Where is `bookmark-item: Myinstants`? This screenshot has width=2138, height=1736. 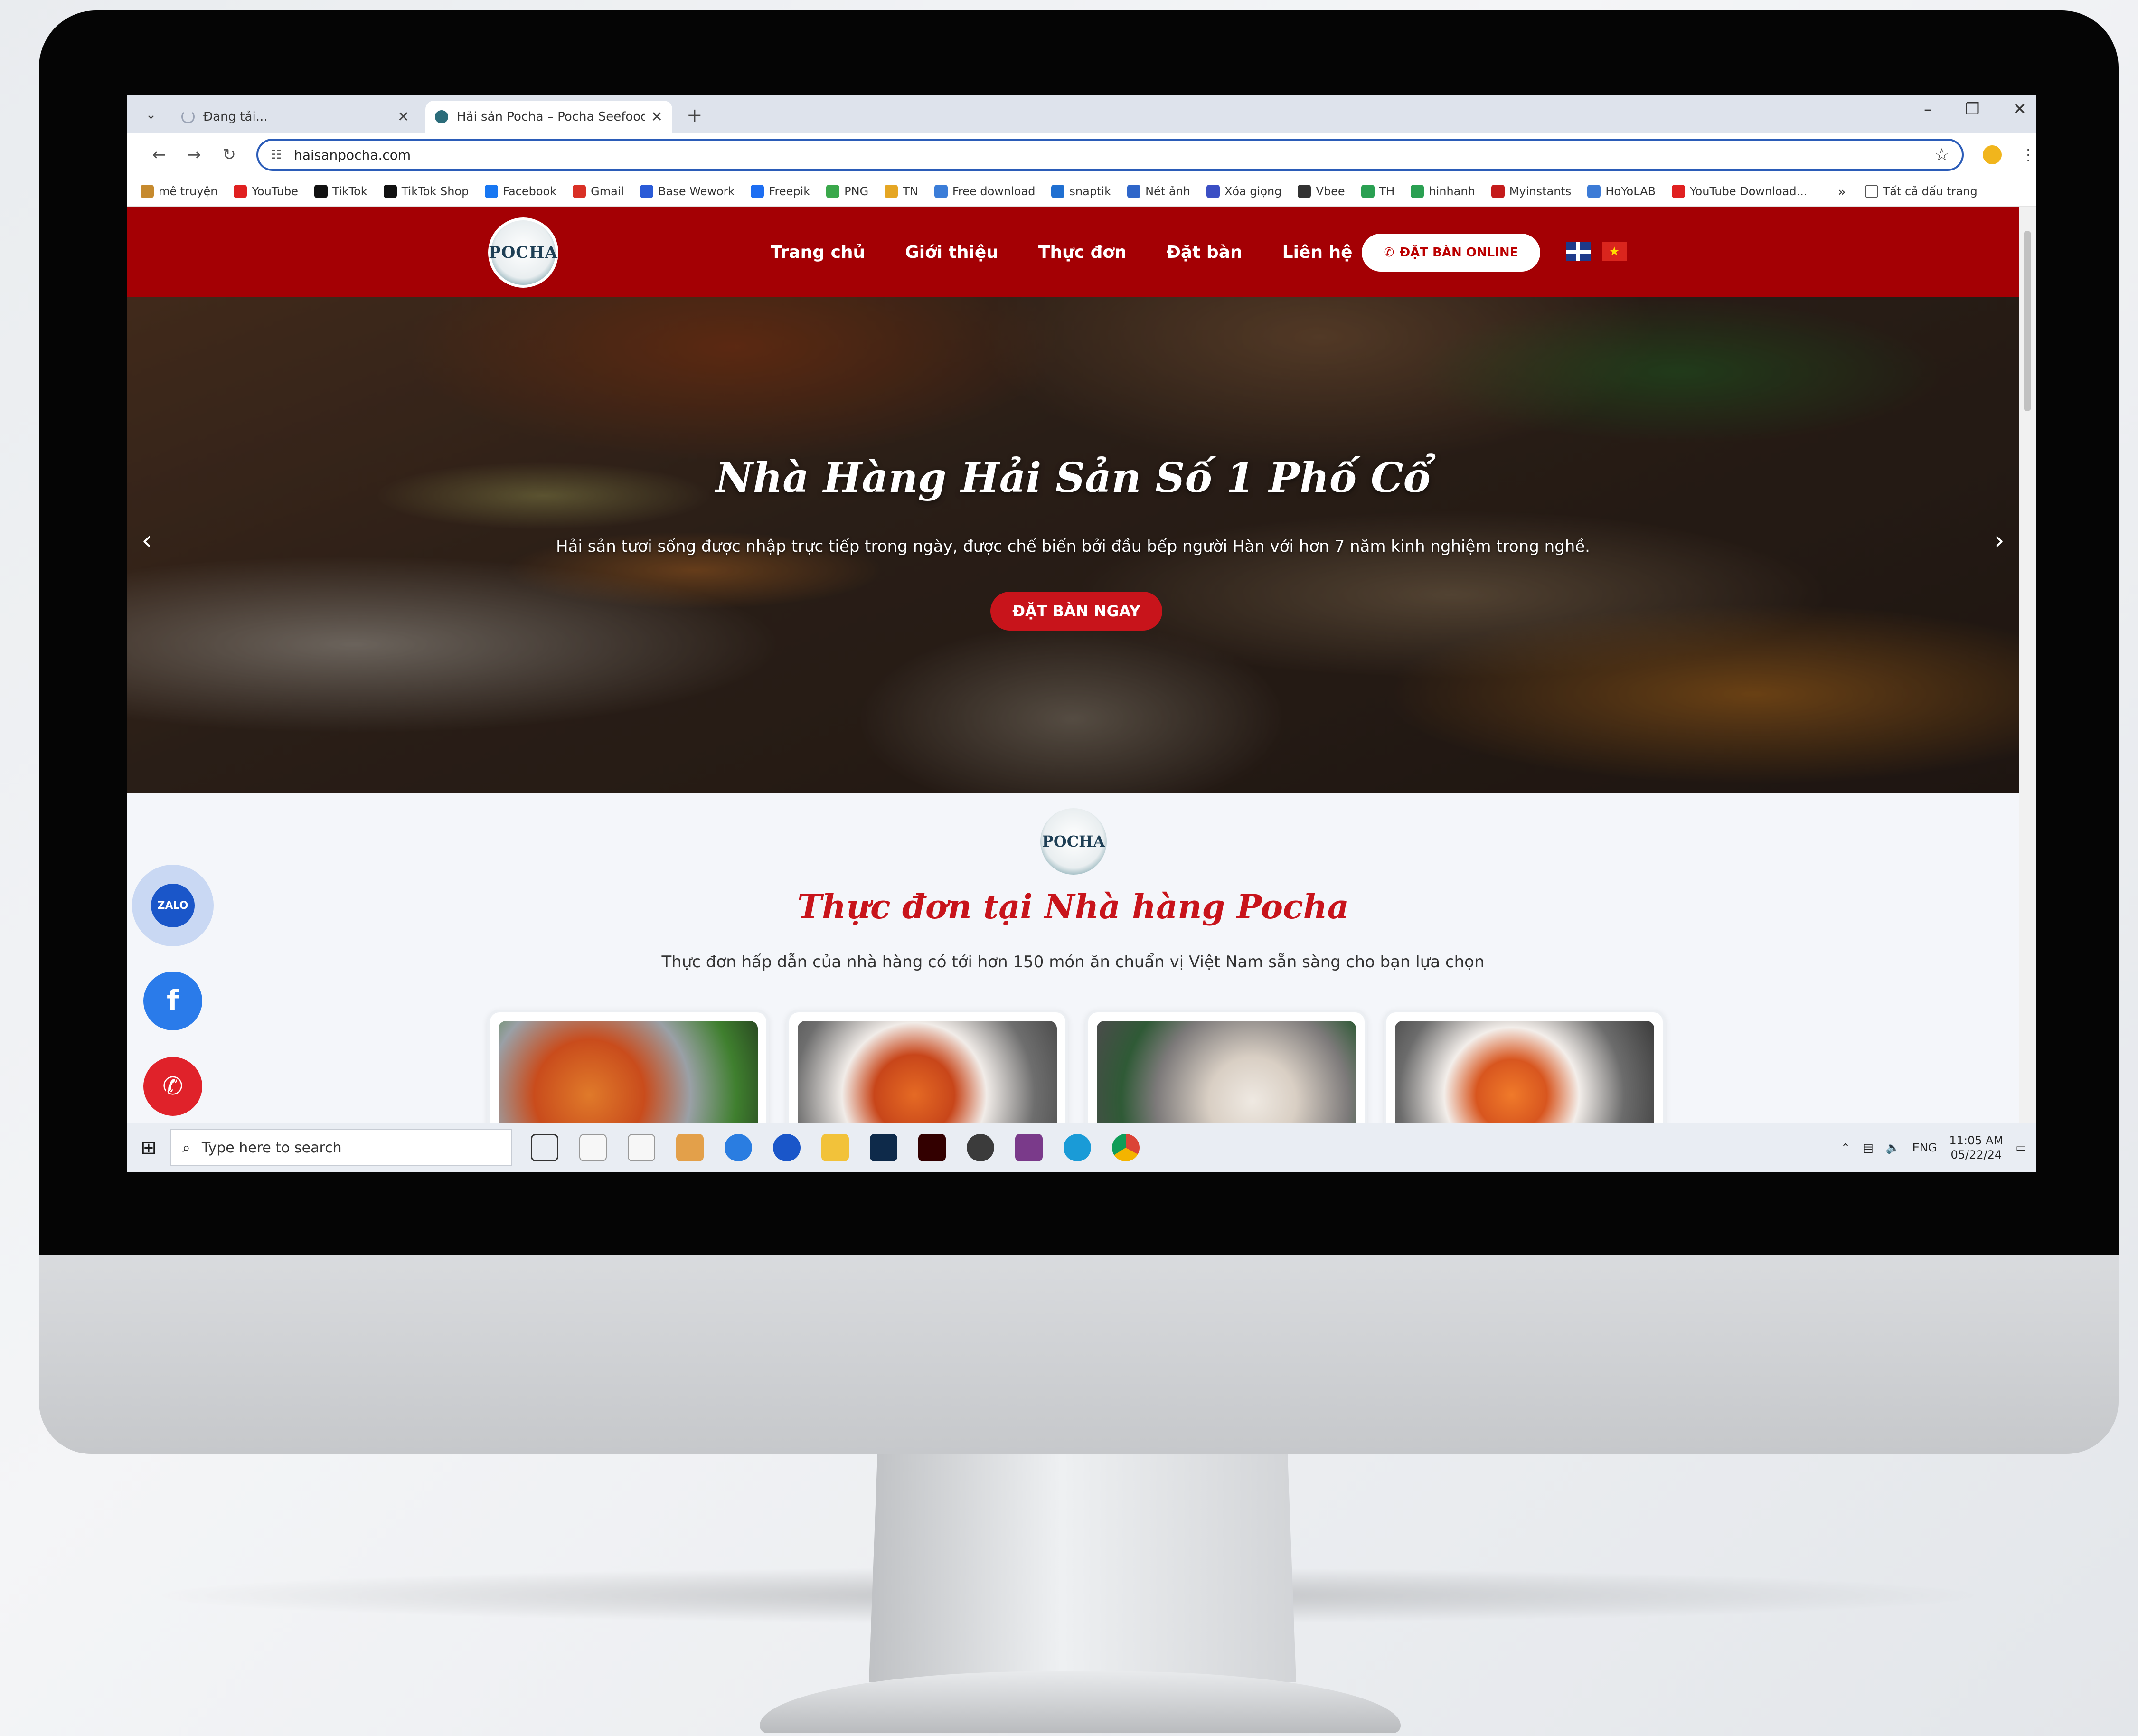
bookmark-item: Myinstants is located at coordinates (1531, 191).